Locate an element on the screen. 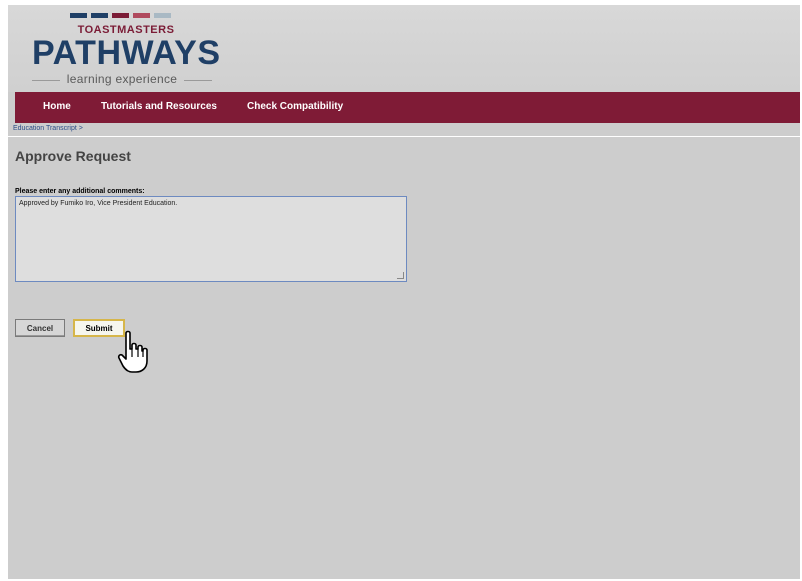 The image size is (802, 581). nav-item-check-compatibility: Check Compatibility is located at coordinates (295, 106).